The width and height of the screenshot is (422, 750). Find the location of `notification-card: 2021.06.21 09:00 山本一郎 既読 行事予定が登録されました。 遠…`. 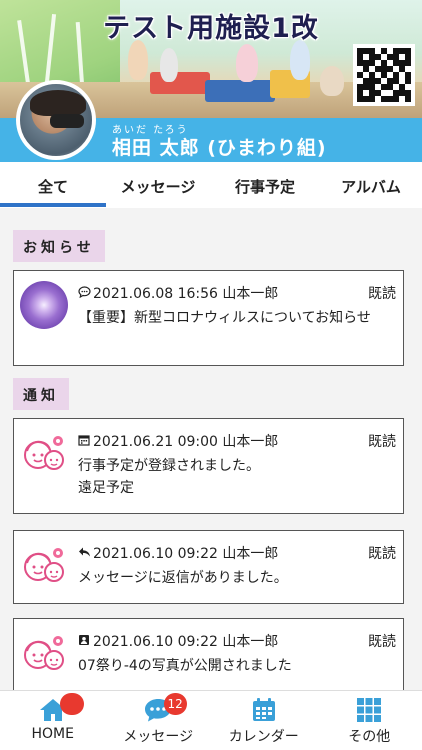

notification-card: 2021.06.21 09:00 山本一郎 既読 行事予定が登録されました。 遠… is located at coordinates (208, 466).